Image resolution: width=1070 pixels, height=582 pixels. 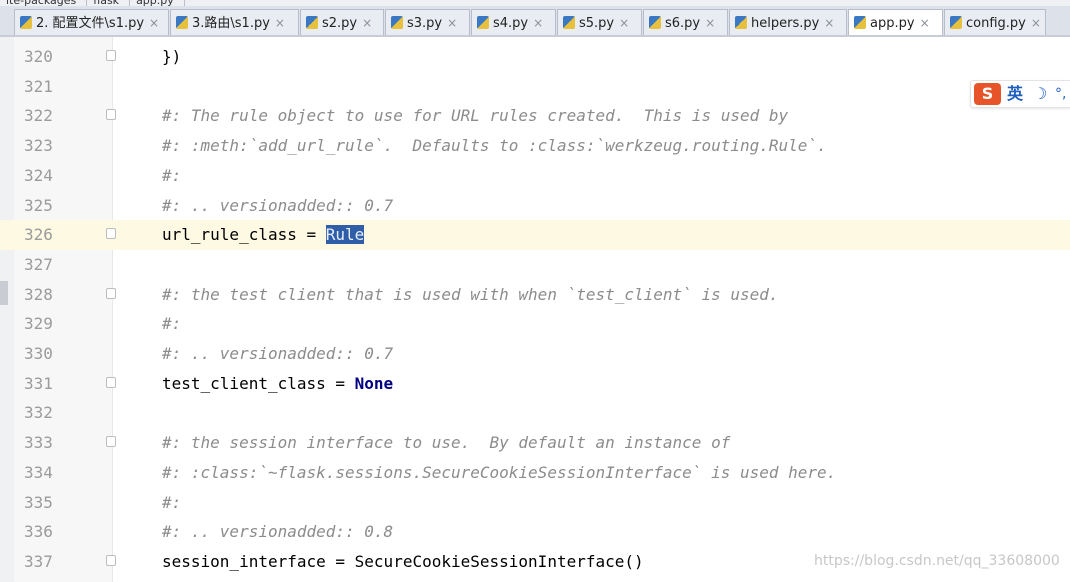 I want to click on code-statement: test_client_class =, so click(x=258, y=383).